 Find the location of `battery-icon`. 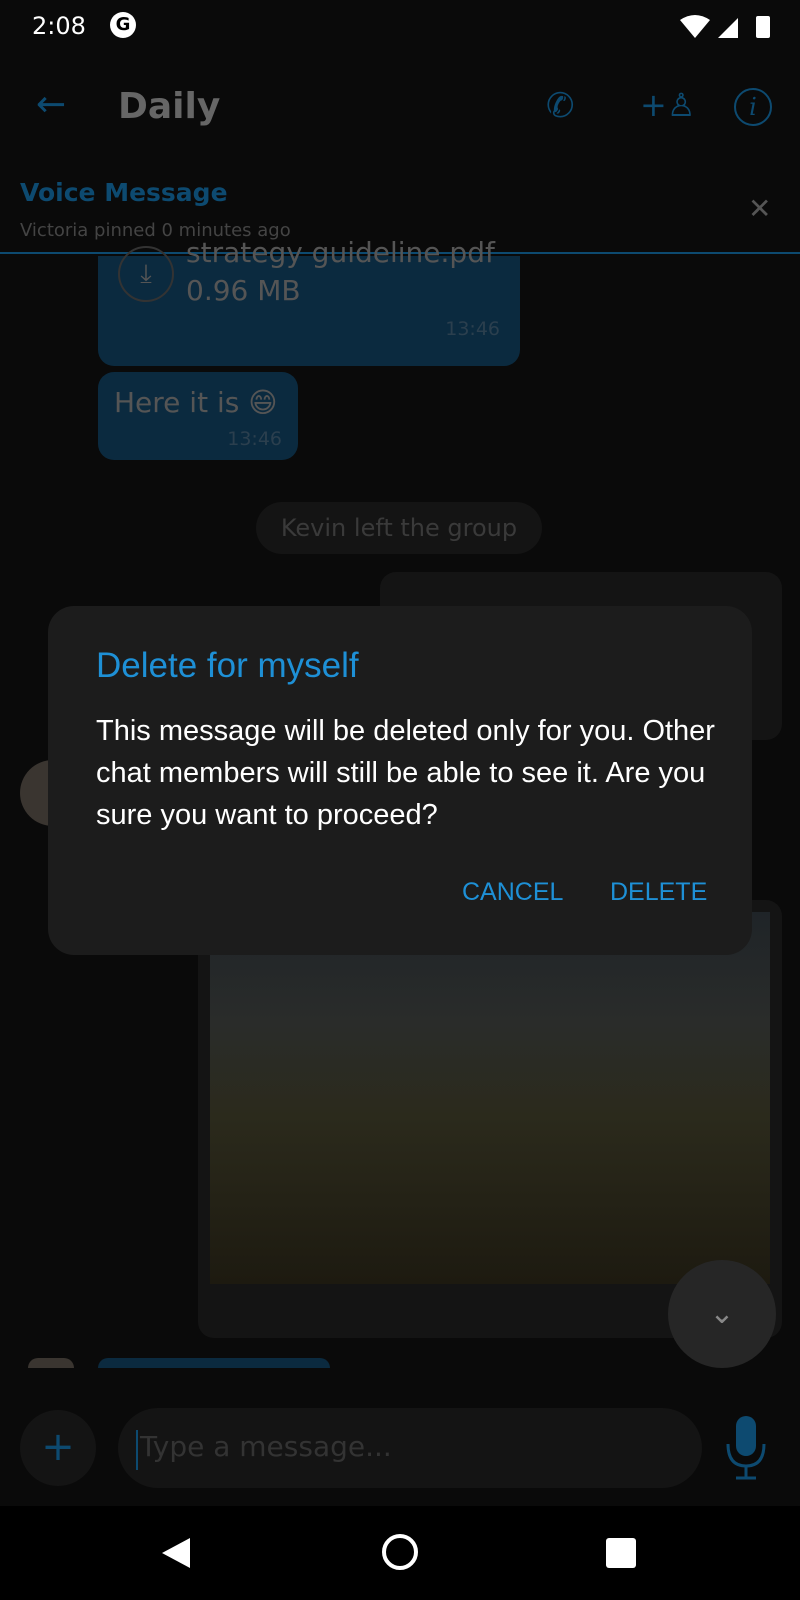

battery-icon is located at coordinates (763, 27).